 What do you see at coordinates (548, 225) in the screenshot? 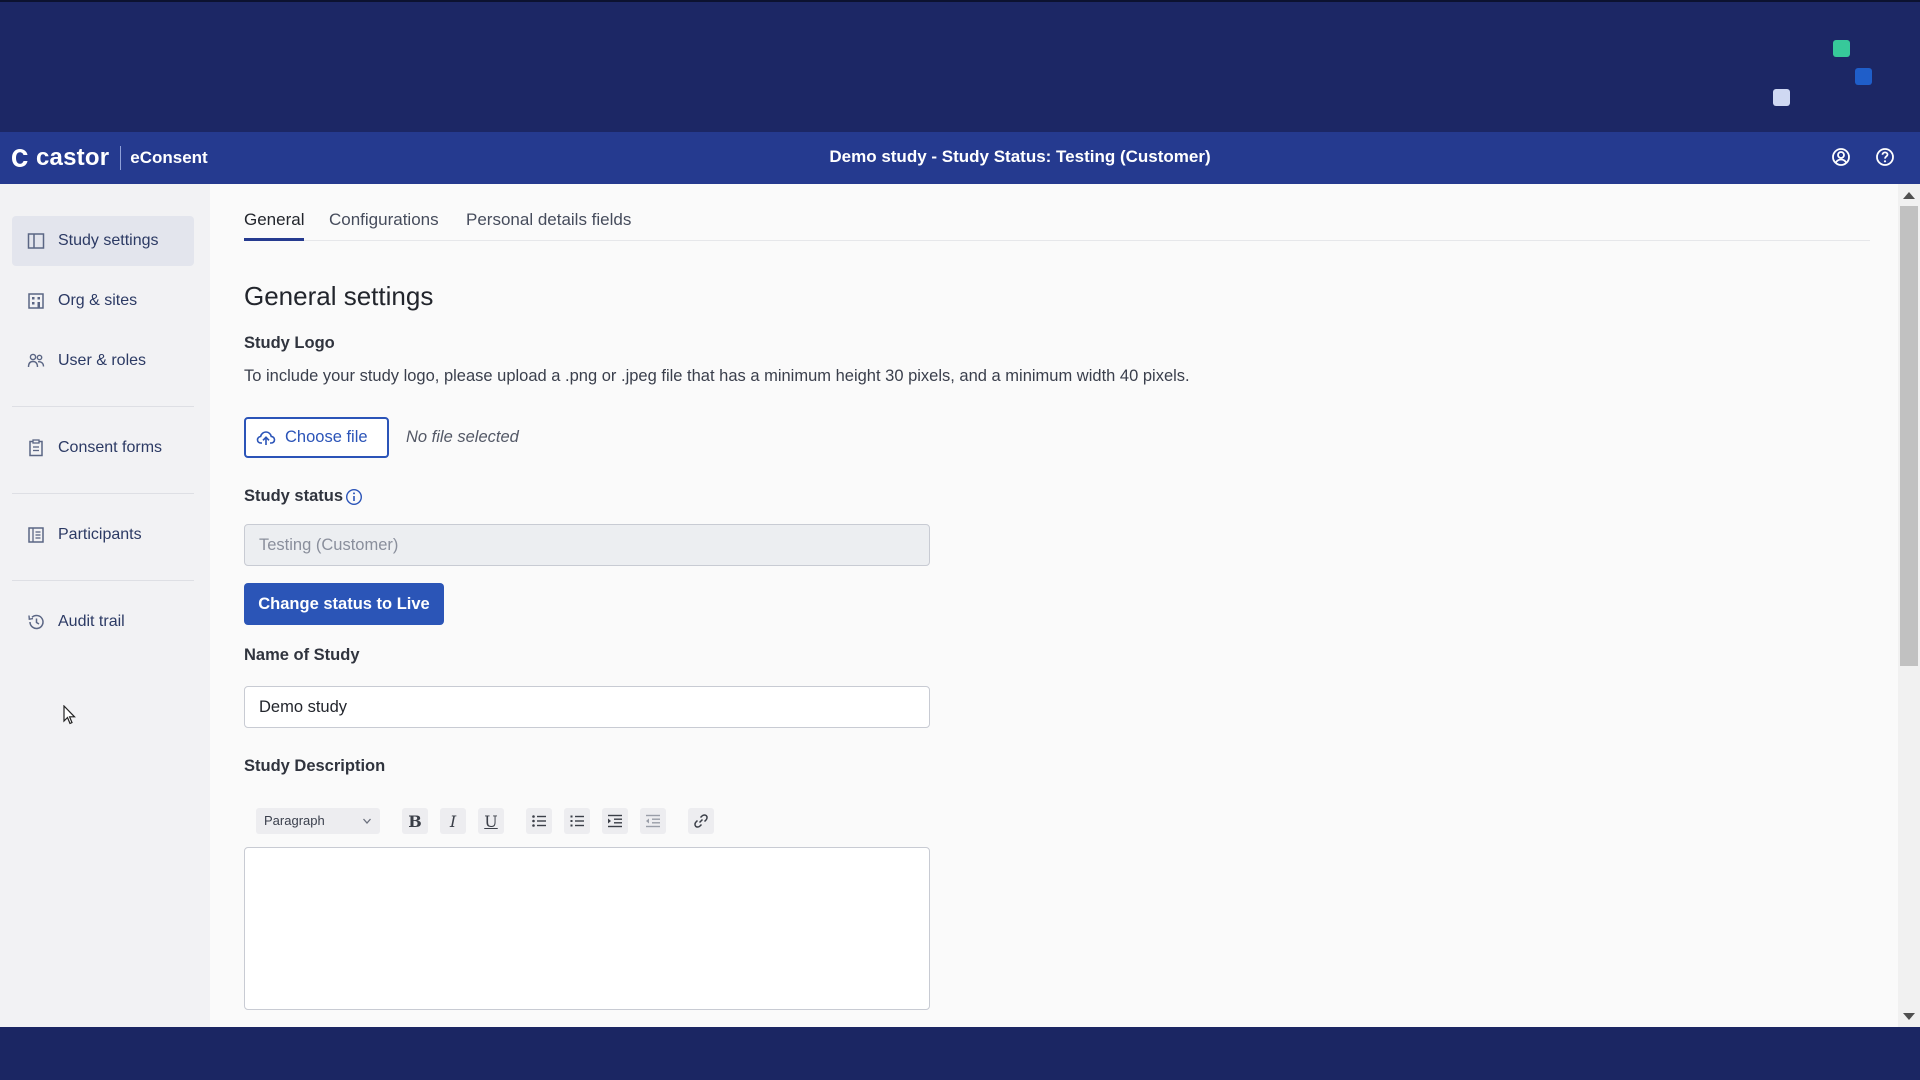
I see `tab-personal-details-fields: Personal details fields` at bounding box center [548, 225].